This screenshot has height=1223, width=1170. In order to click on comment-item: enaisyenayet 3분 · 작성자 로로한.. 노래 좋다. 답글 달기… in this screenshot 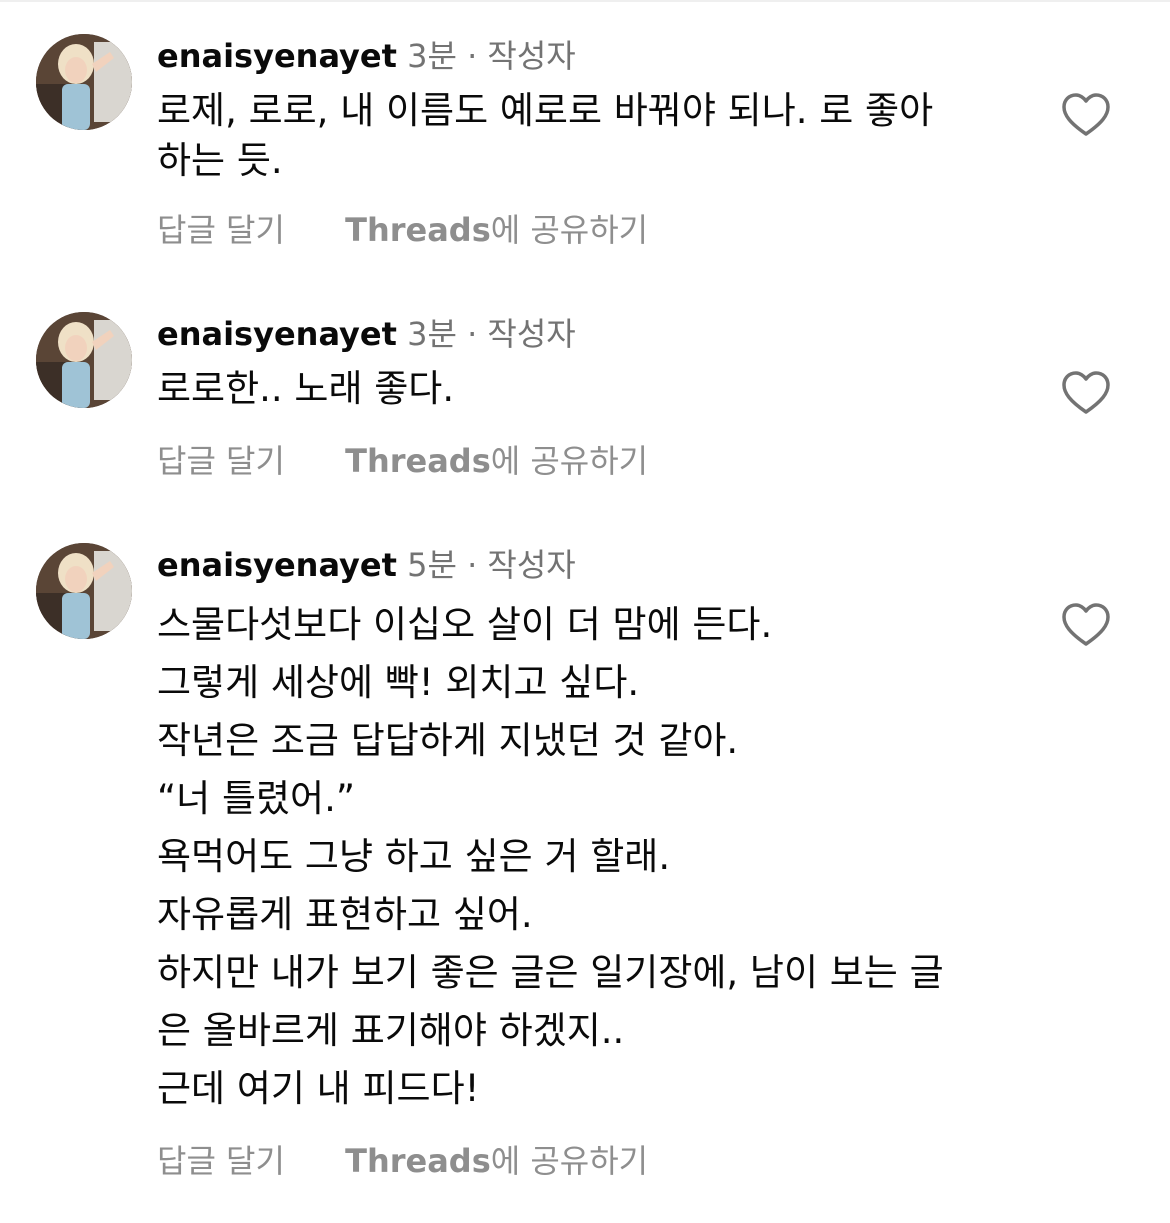, I will do `click(585, 402)`.